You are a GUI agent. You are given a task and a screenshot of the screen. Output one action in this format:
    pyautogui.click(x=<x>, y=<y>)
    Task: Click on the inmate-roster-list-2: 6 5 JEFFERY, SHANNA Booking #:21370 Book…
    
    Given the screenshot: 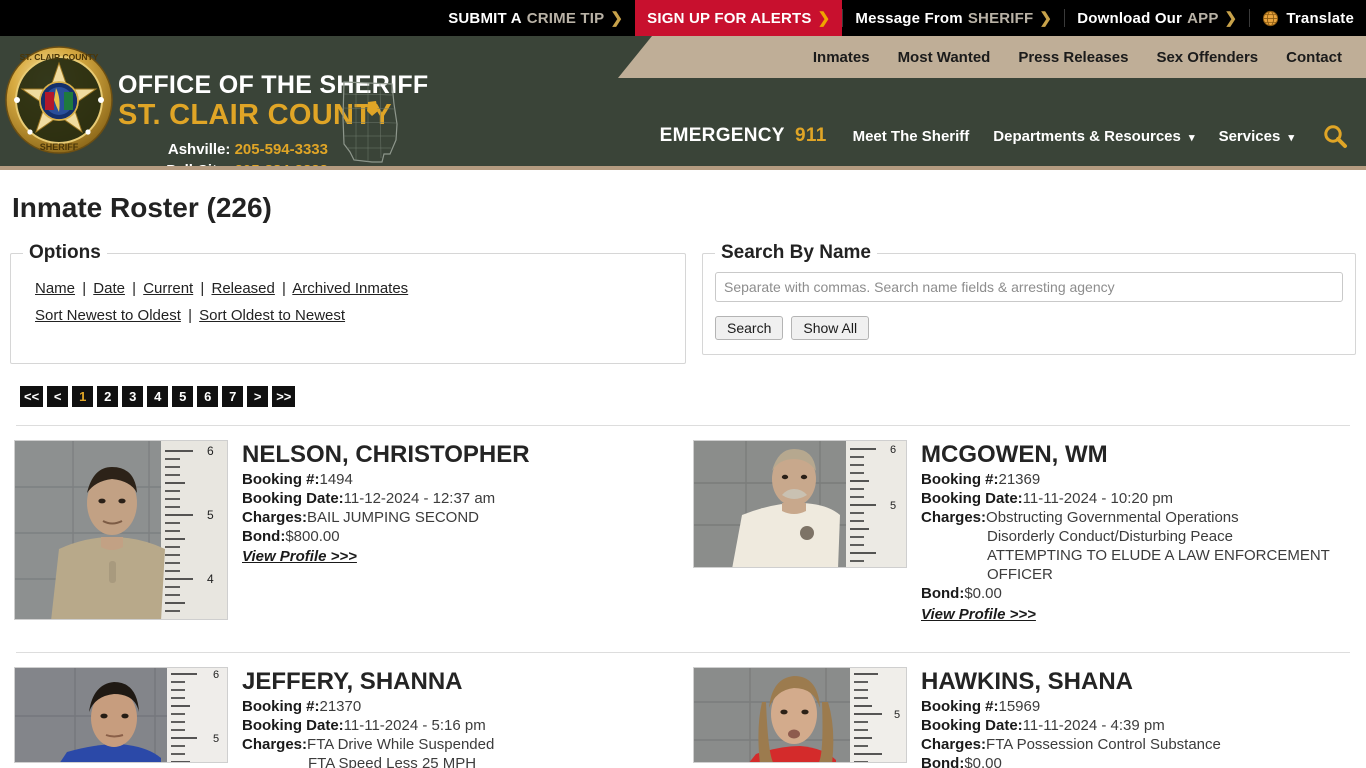 What is the action you would take?
    pyautogui.click(x=683, y=710)
    